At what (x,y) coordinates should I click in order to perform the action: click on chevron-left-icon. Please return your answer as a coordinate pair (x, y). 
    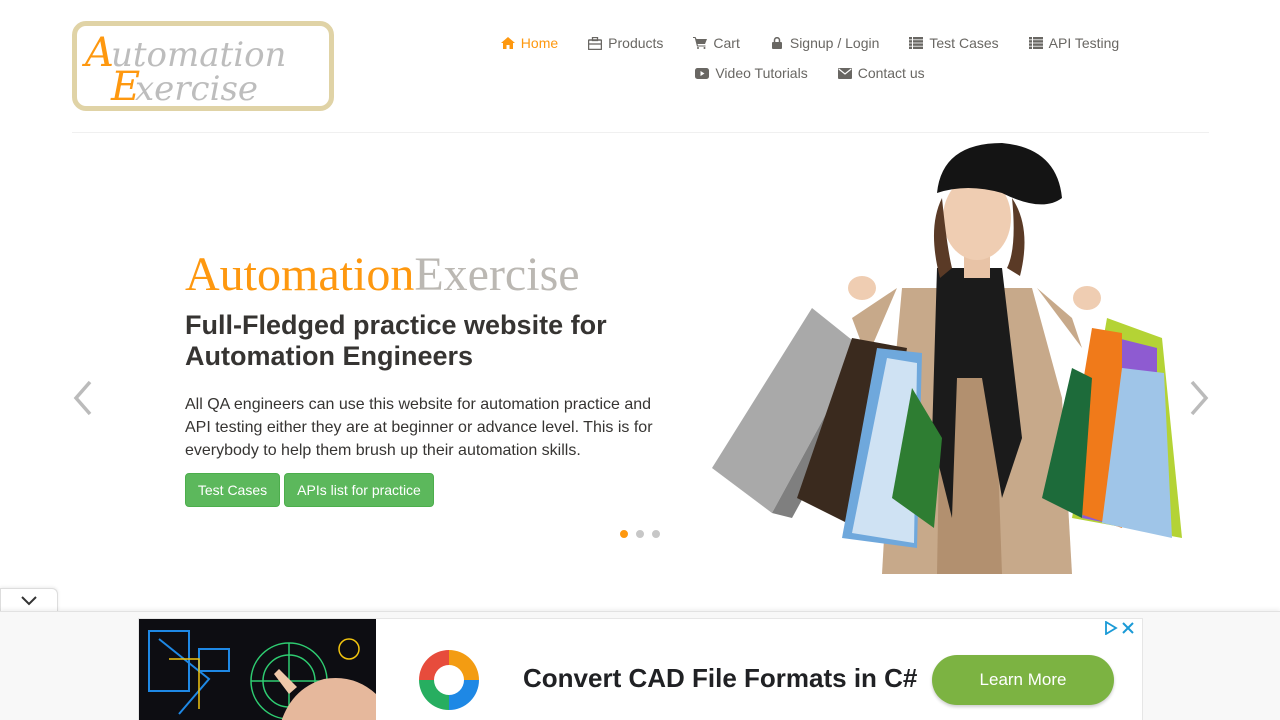
    Looking at the image, I should click on (82, 398).